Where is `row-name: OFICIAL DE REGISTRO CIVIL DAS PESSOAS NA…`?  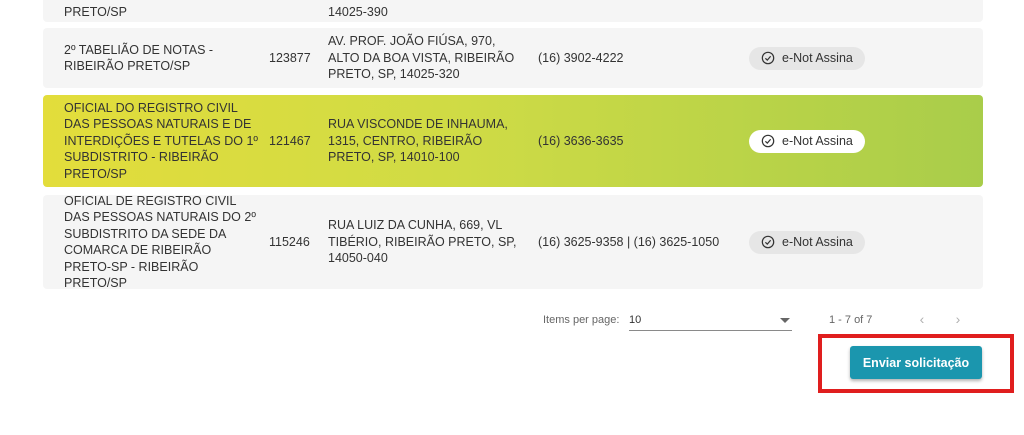 row-name: OFICIAL DE REGISTRO CIVIL DAS PESSOAS NA… is located at coordinates (160, 242).